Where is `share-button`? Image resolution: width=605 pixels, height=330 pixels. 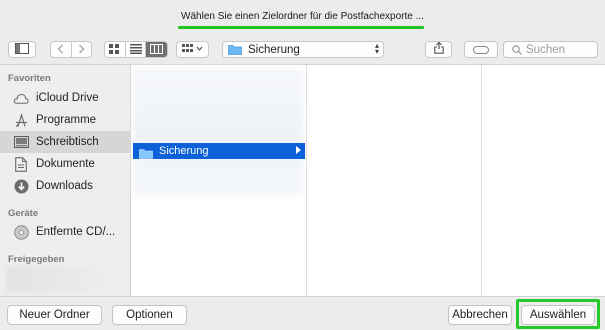
share-button is located at coordinates (438, 49).